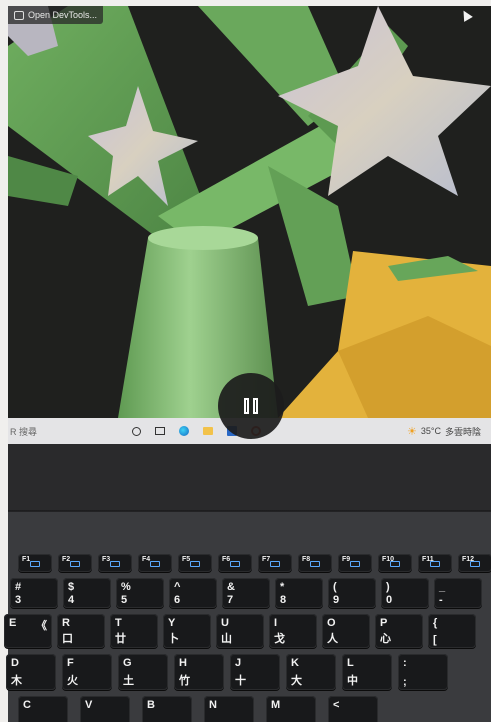 Image resolution: width=491 pixels, height=722 pixels. What do you see at coordinates (474, 563) in the screenshot?
I see `fkey-f12: F12` at bounding box center [474, 563].